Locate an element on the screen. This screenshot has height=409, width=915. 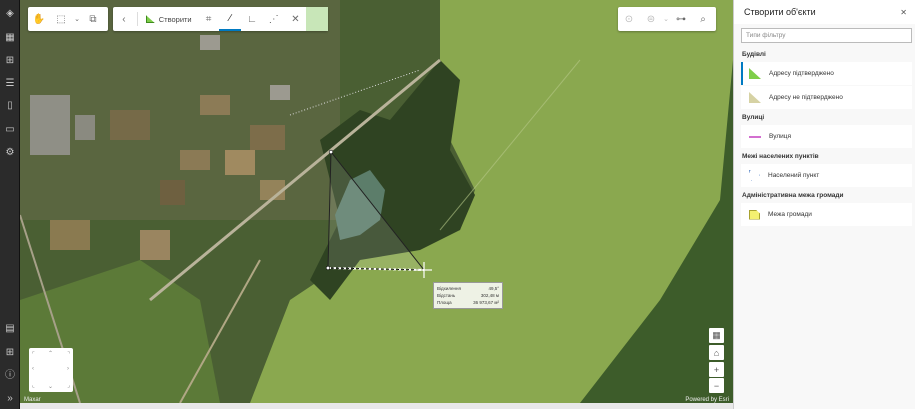
template-item-address-confirmed: Адресу підтверджено is located at coordinates (826, 73).